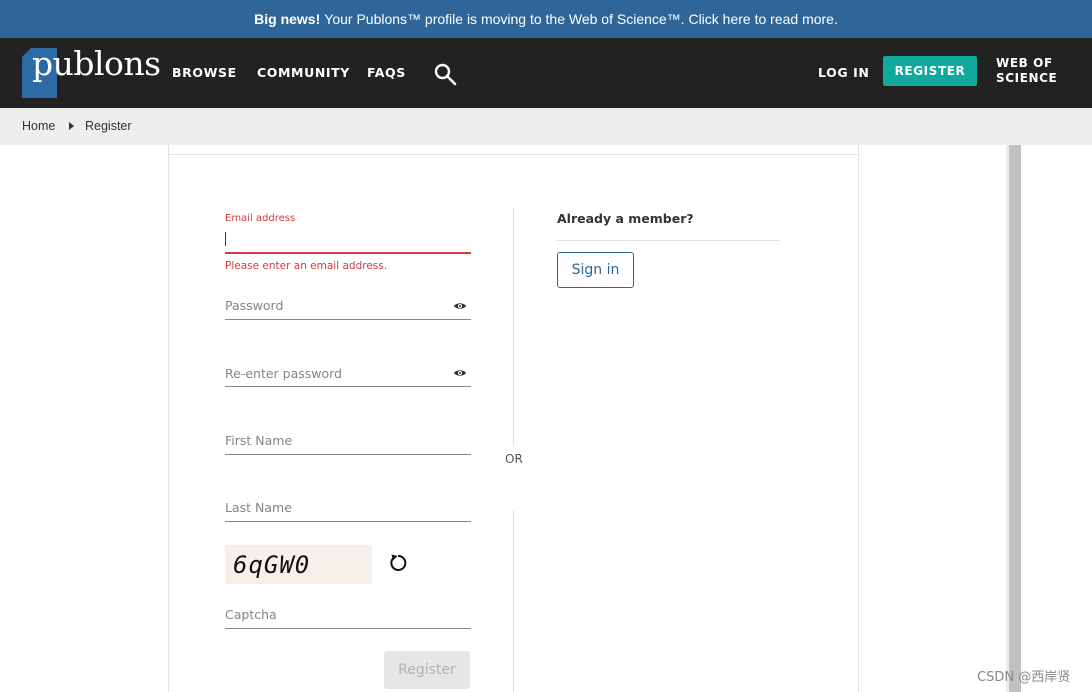 Image resolution: width=1092 pixels, height=692 pixels. Describe the element at coordinates (272, 565) in the screenshot. I see `captcha-code: 6qGW0` at that location.